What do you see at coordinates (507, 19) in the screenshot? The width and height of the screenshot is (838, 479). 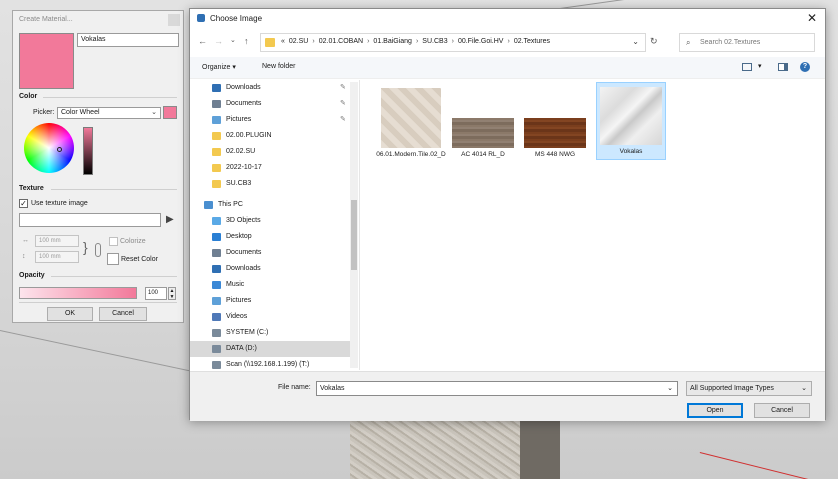 I see `dialog-title-bar: Choose Image ✕` at bounding box center [507, 19].